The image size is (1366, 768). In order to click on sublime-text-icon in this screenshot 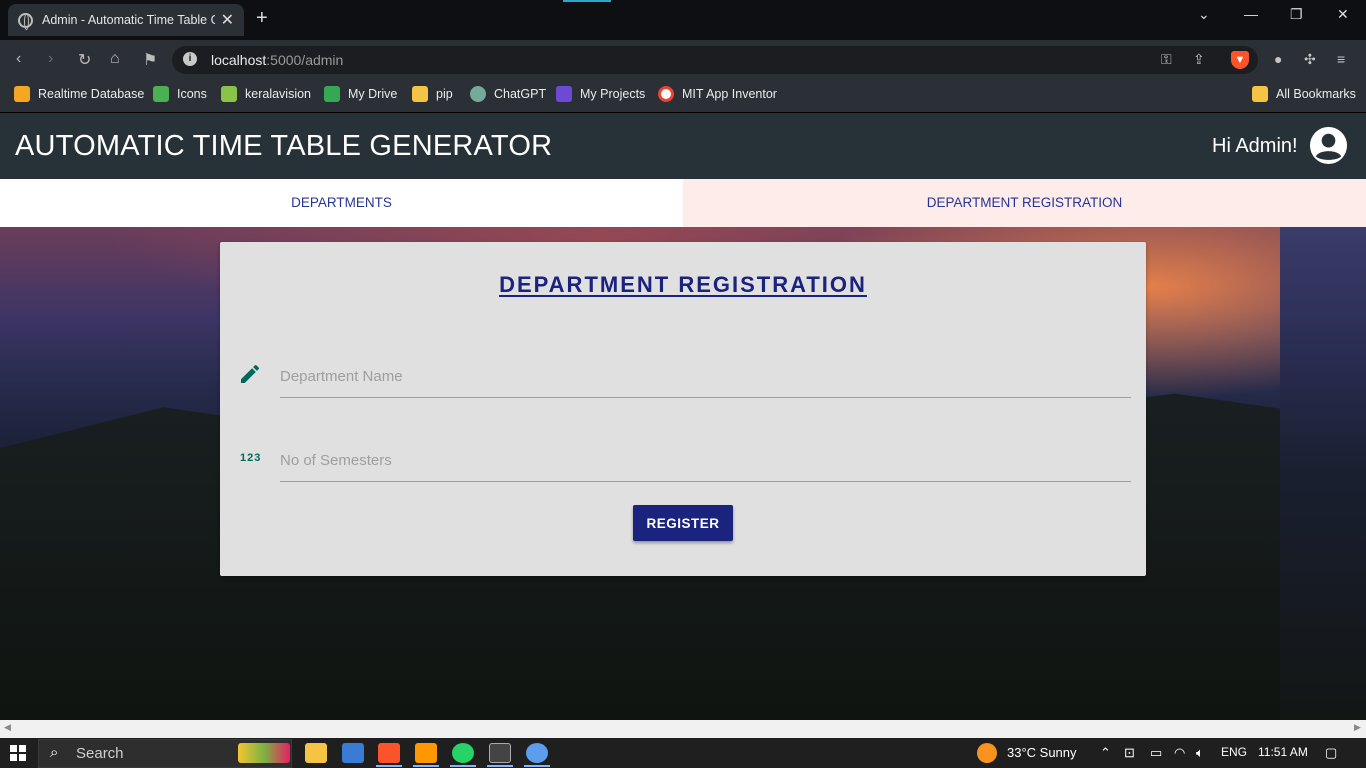, I will do `click(426, 753)`.